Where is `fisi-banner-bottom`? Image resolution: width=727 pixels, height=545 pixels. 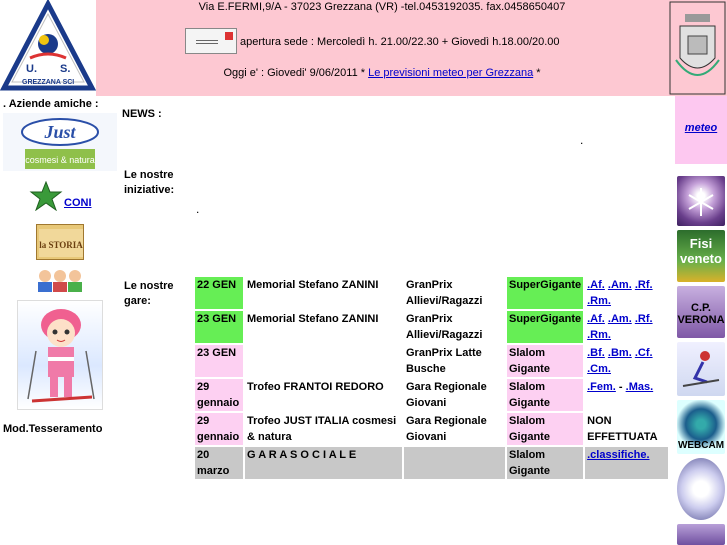 fisi-banner-bottom is located at coordinates (701, 534).